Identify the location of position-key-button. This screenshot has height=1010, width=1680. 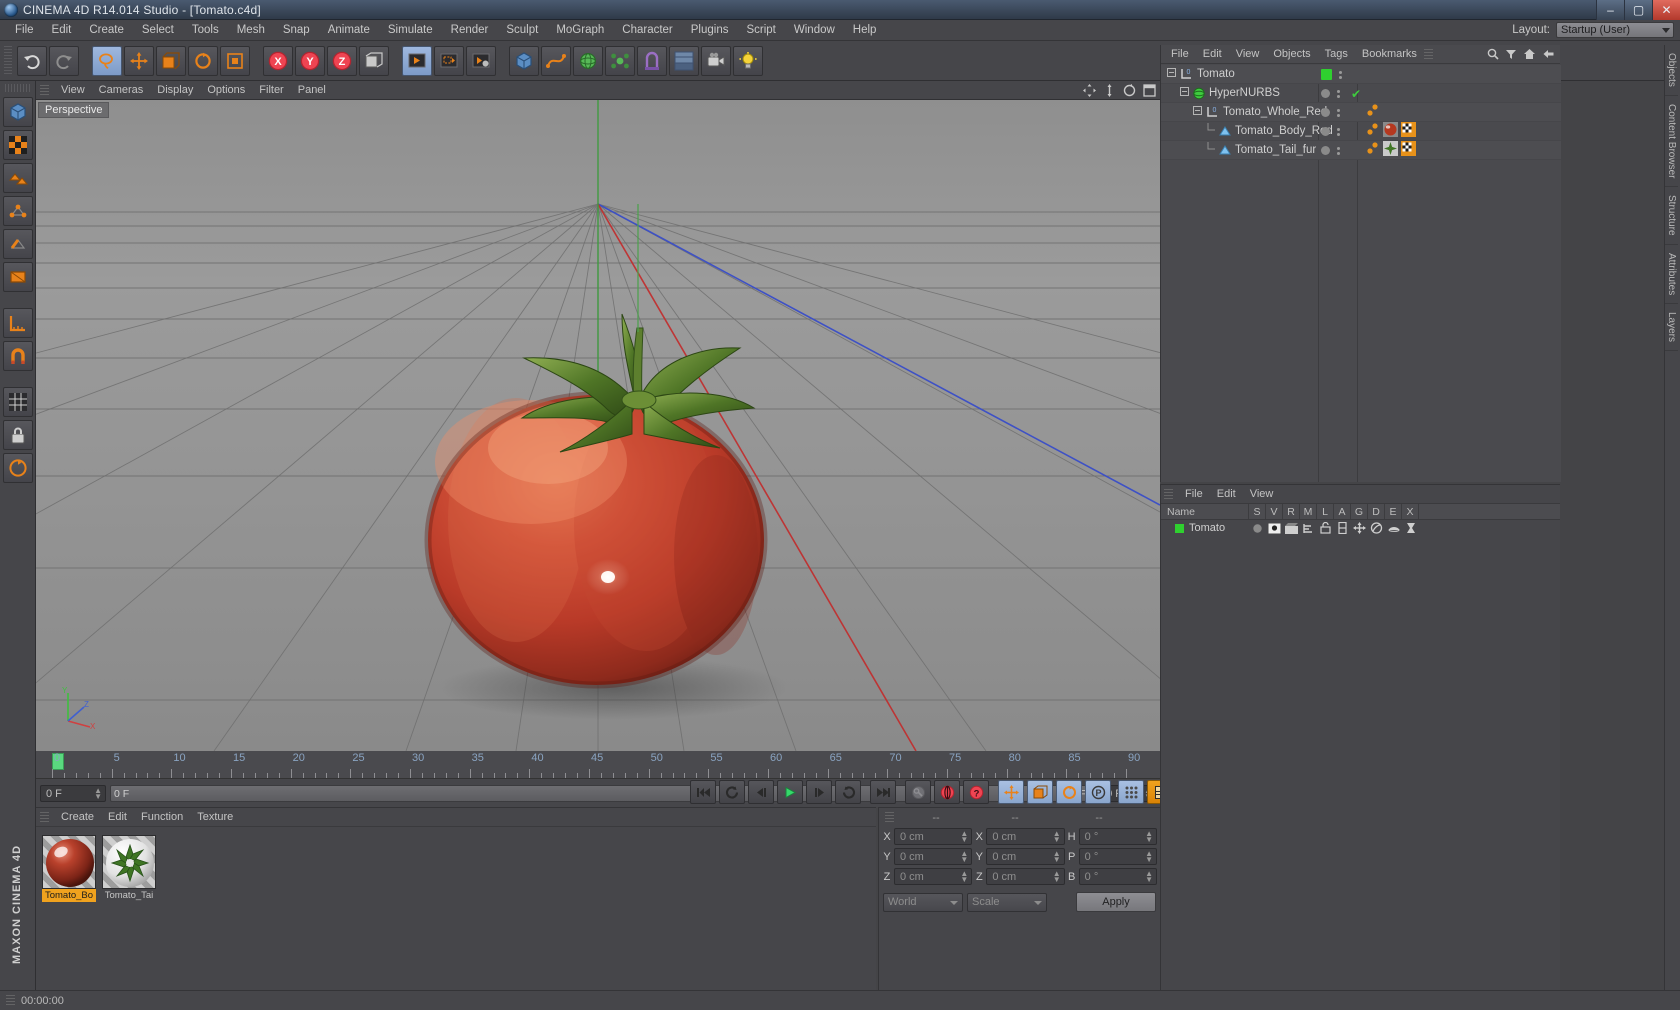
(1011, 792).